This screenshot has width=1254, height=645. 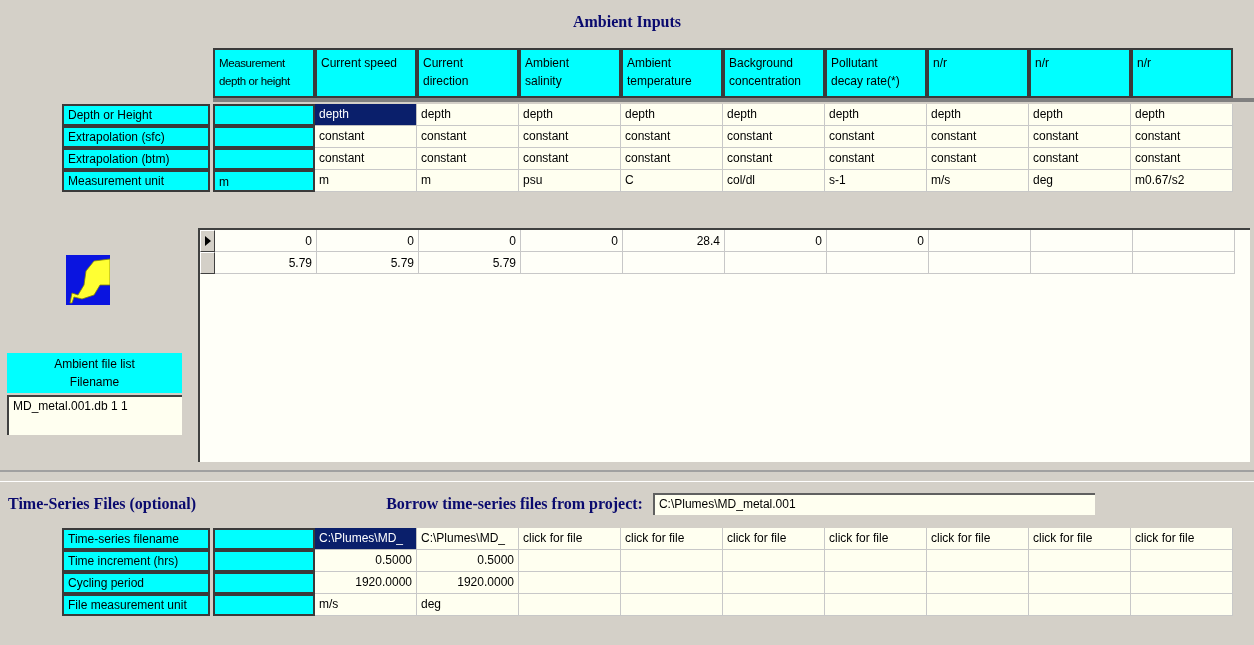 What do you see at coordinates (774, 181) in the screenshot?
I see `table-cell: col/dl` at bounding box center [774, 181].